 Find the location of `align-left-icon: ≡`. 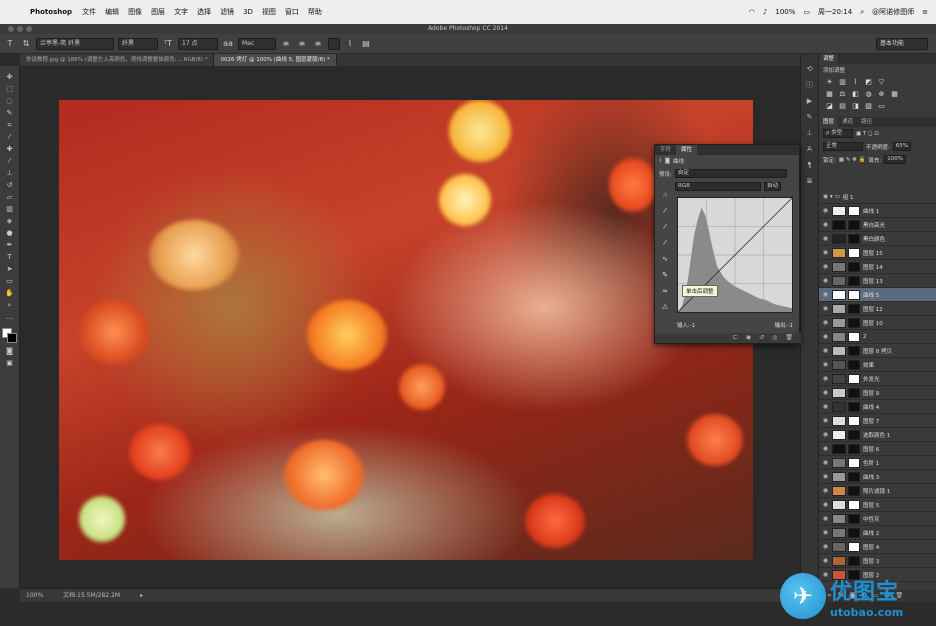

align-left-icon: ≡ is located at coordinates (286, 44).